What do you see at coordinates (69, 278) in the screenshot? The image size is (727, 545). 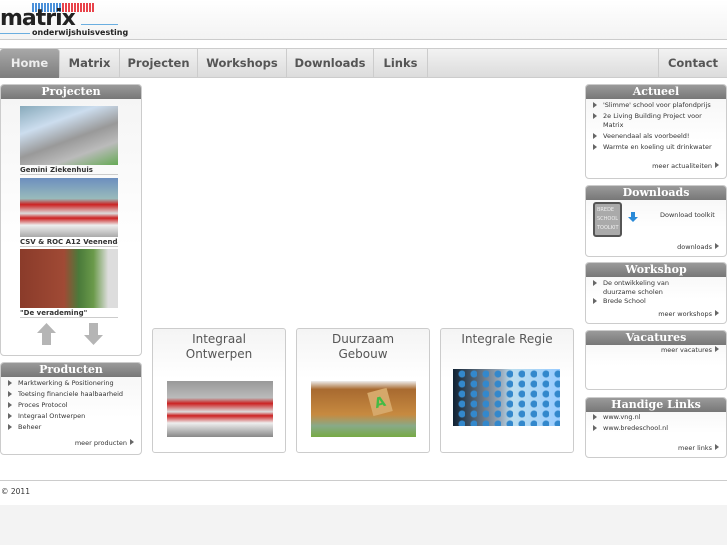 I see `project-image-verademing` at bounding box center [69, 278].